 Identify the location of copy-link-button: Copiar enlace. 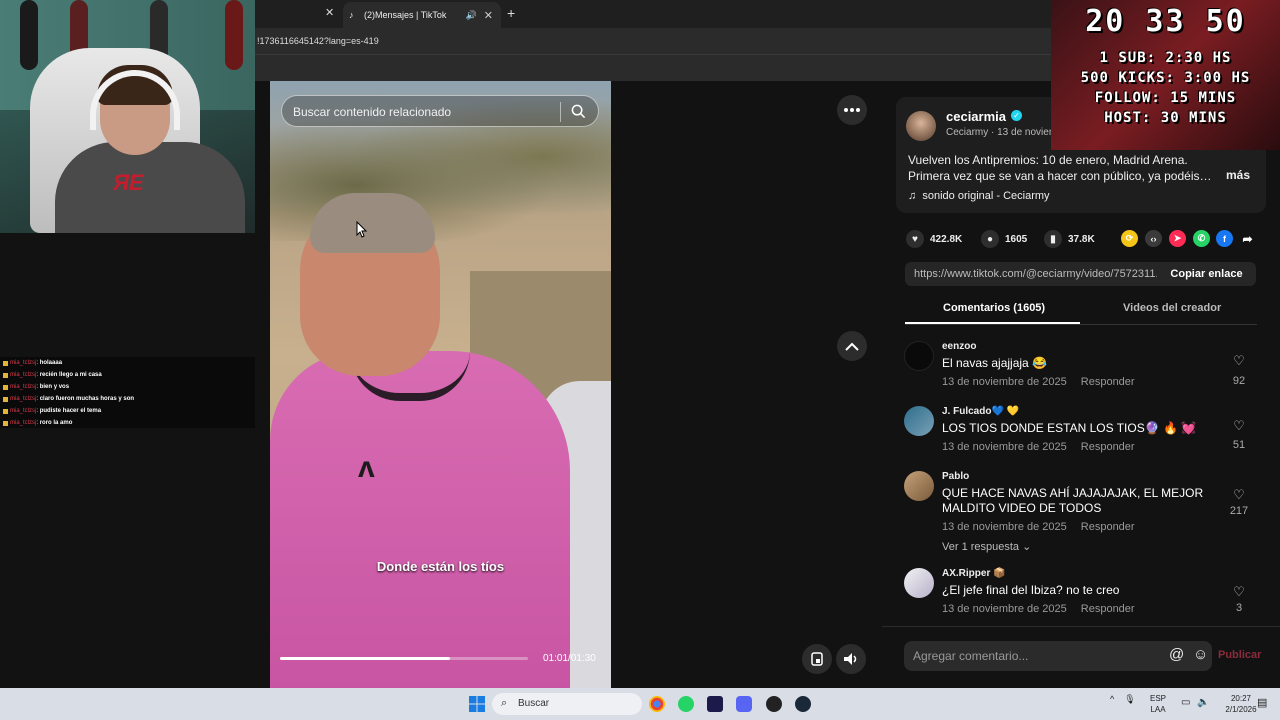
(1206, 274).